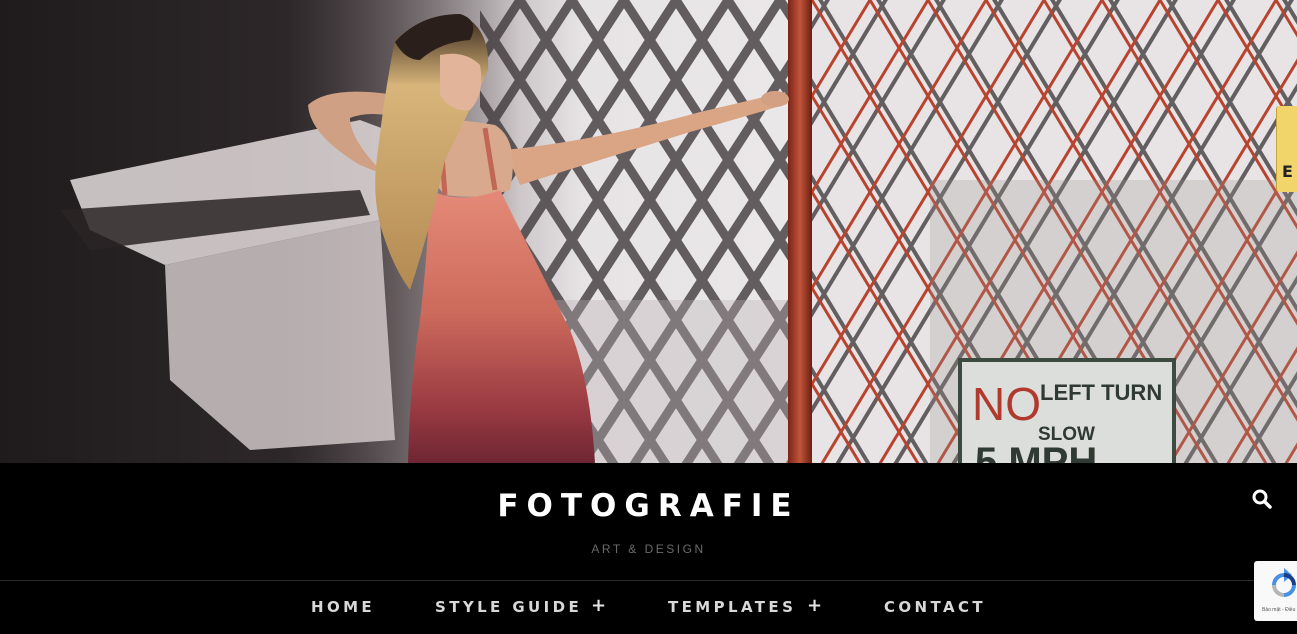  What do you see at coordinates (1006, 404) in the screenshot?
I see `svg-text: NO` at bounding box center [1006, 404].